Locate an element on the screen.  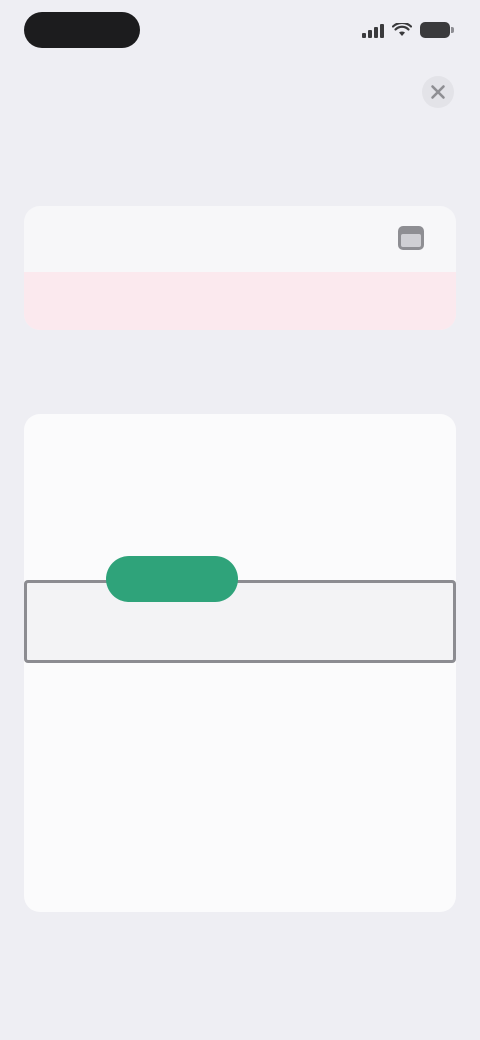
battery-icon is located at coordinates (437, 30).